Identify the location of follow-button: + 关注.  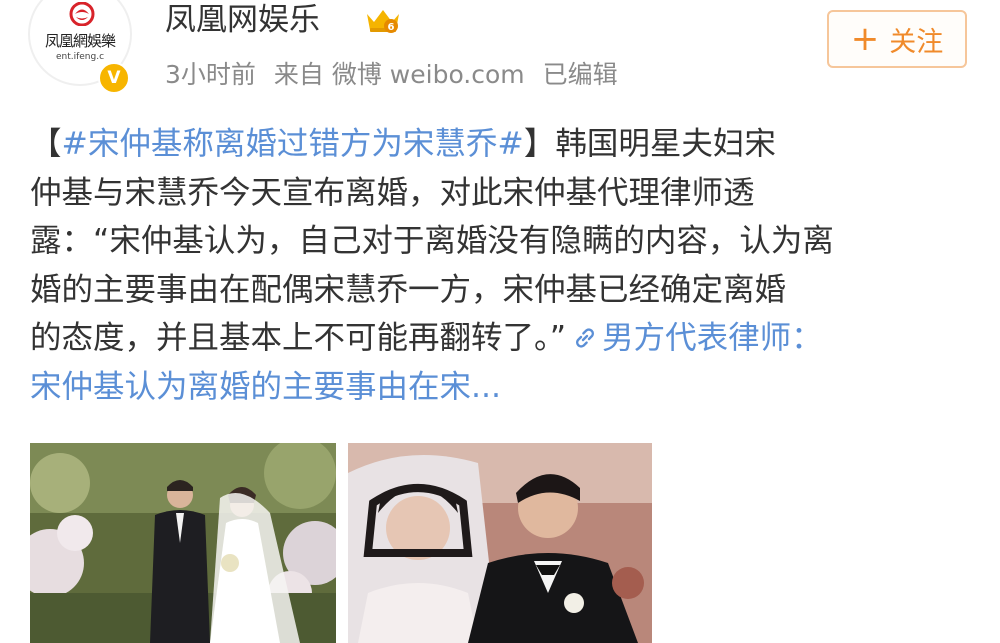
(897, 39).